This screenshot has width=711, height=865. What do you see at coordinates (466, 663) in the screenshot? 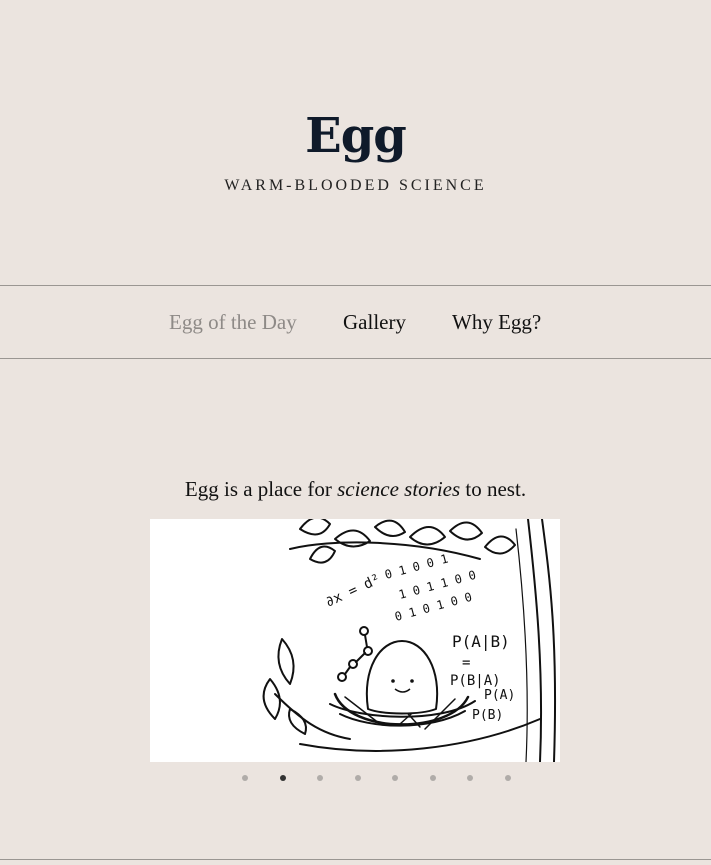
I see `formula-eq: =` at bounding box center [466, 663].